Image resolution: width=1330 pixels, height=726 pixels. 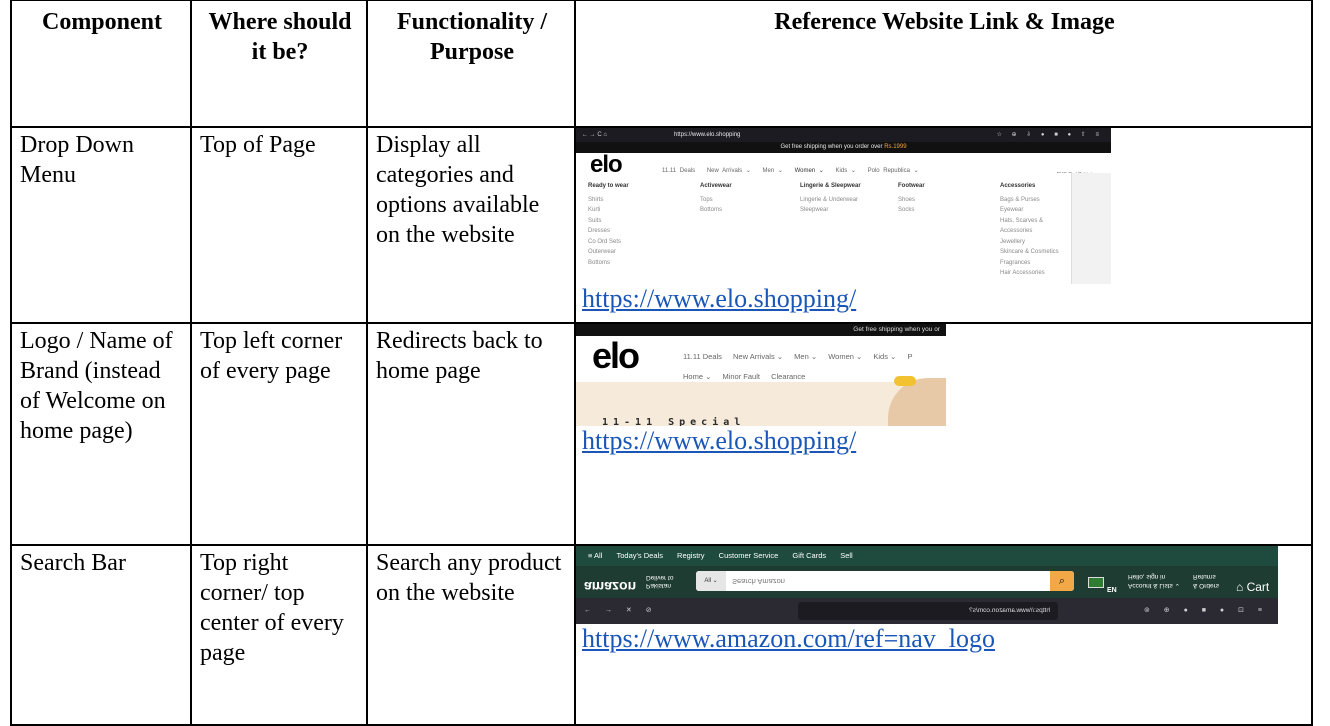 I want to click on cell-where: Top of Page, so click(x=279, y=225).